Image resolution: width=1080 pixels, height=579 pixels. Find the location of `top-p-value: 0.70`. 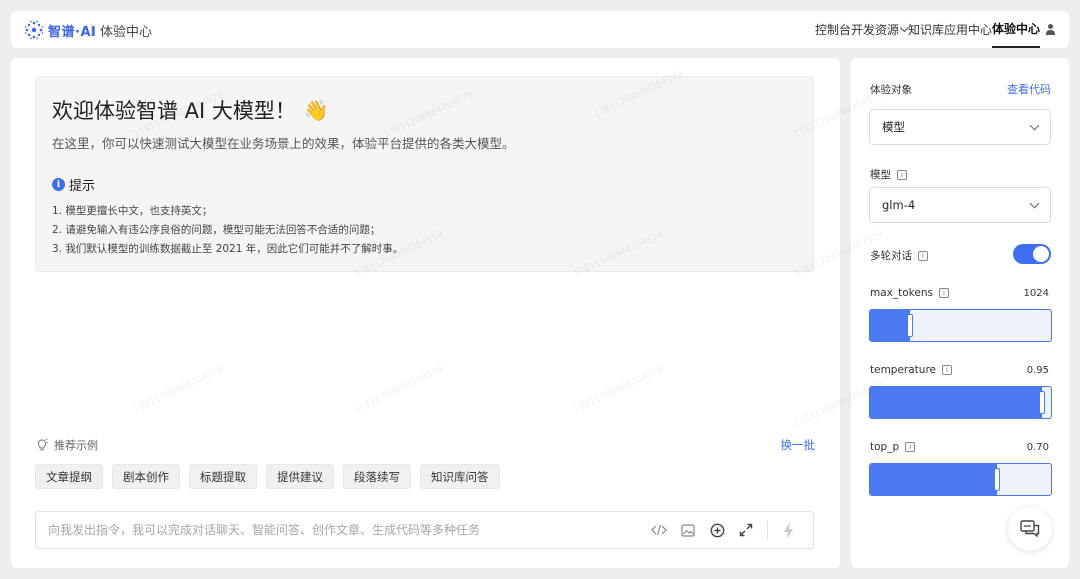

top-p-value: 0.70 is located at coordinates (1037, 447).